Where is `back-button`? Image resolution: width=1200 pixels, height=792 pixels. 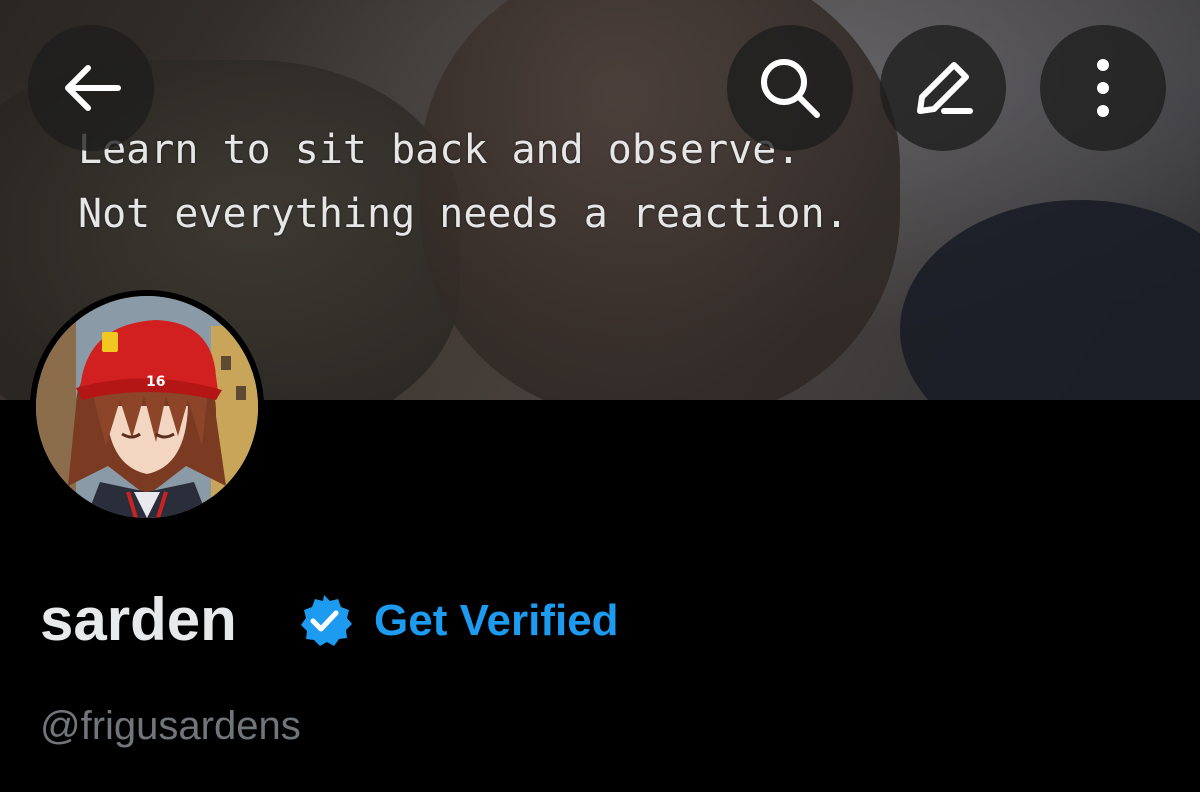 back-button is located at coordinates (91, 88).